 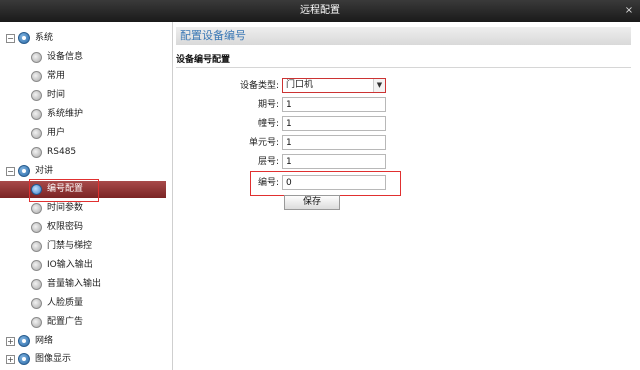 I want to click on period-row: 期号:, so click(x=406, y=105).